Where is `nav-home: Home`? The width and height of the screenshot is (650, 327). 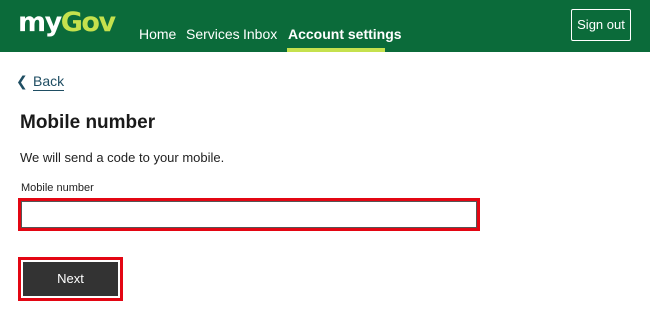 nav-home: Home is located at coordinates (157, 34).